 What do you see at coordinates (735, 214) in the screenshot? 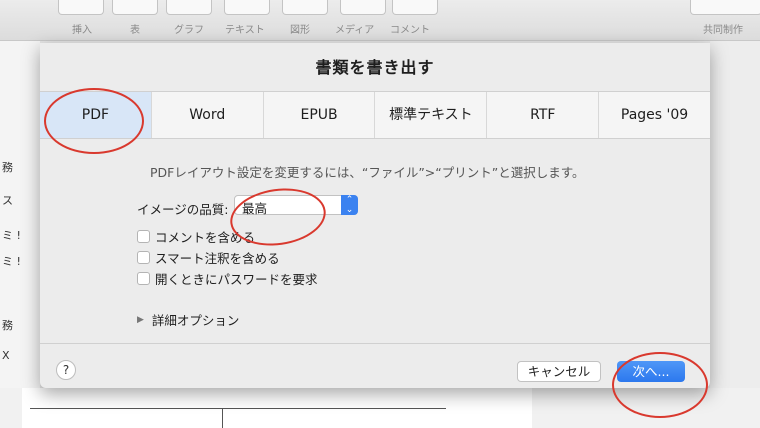
I see `inspector-panel` at bounding box center [735, 214].